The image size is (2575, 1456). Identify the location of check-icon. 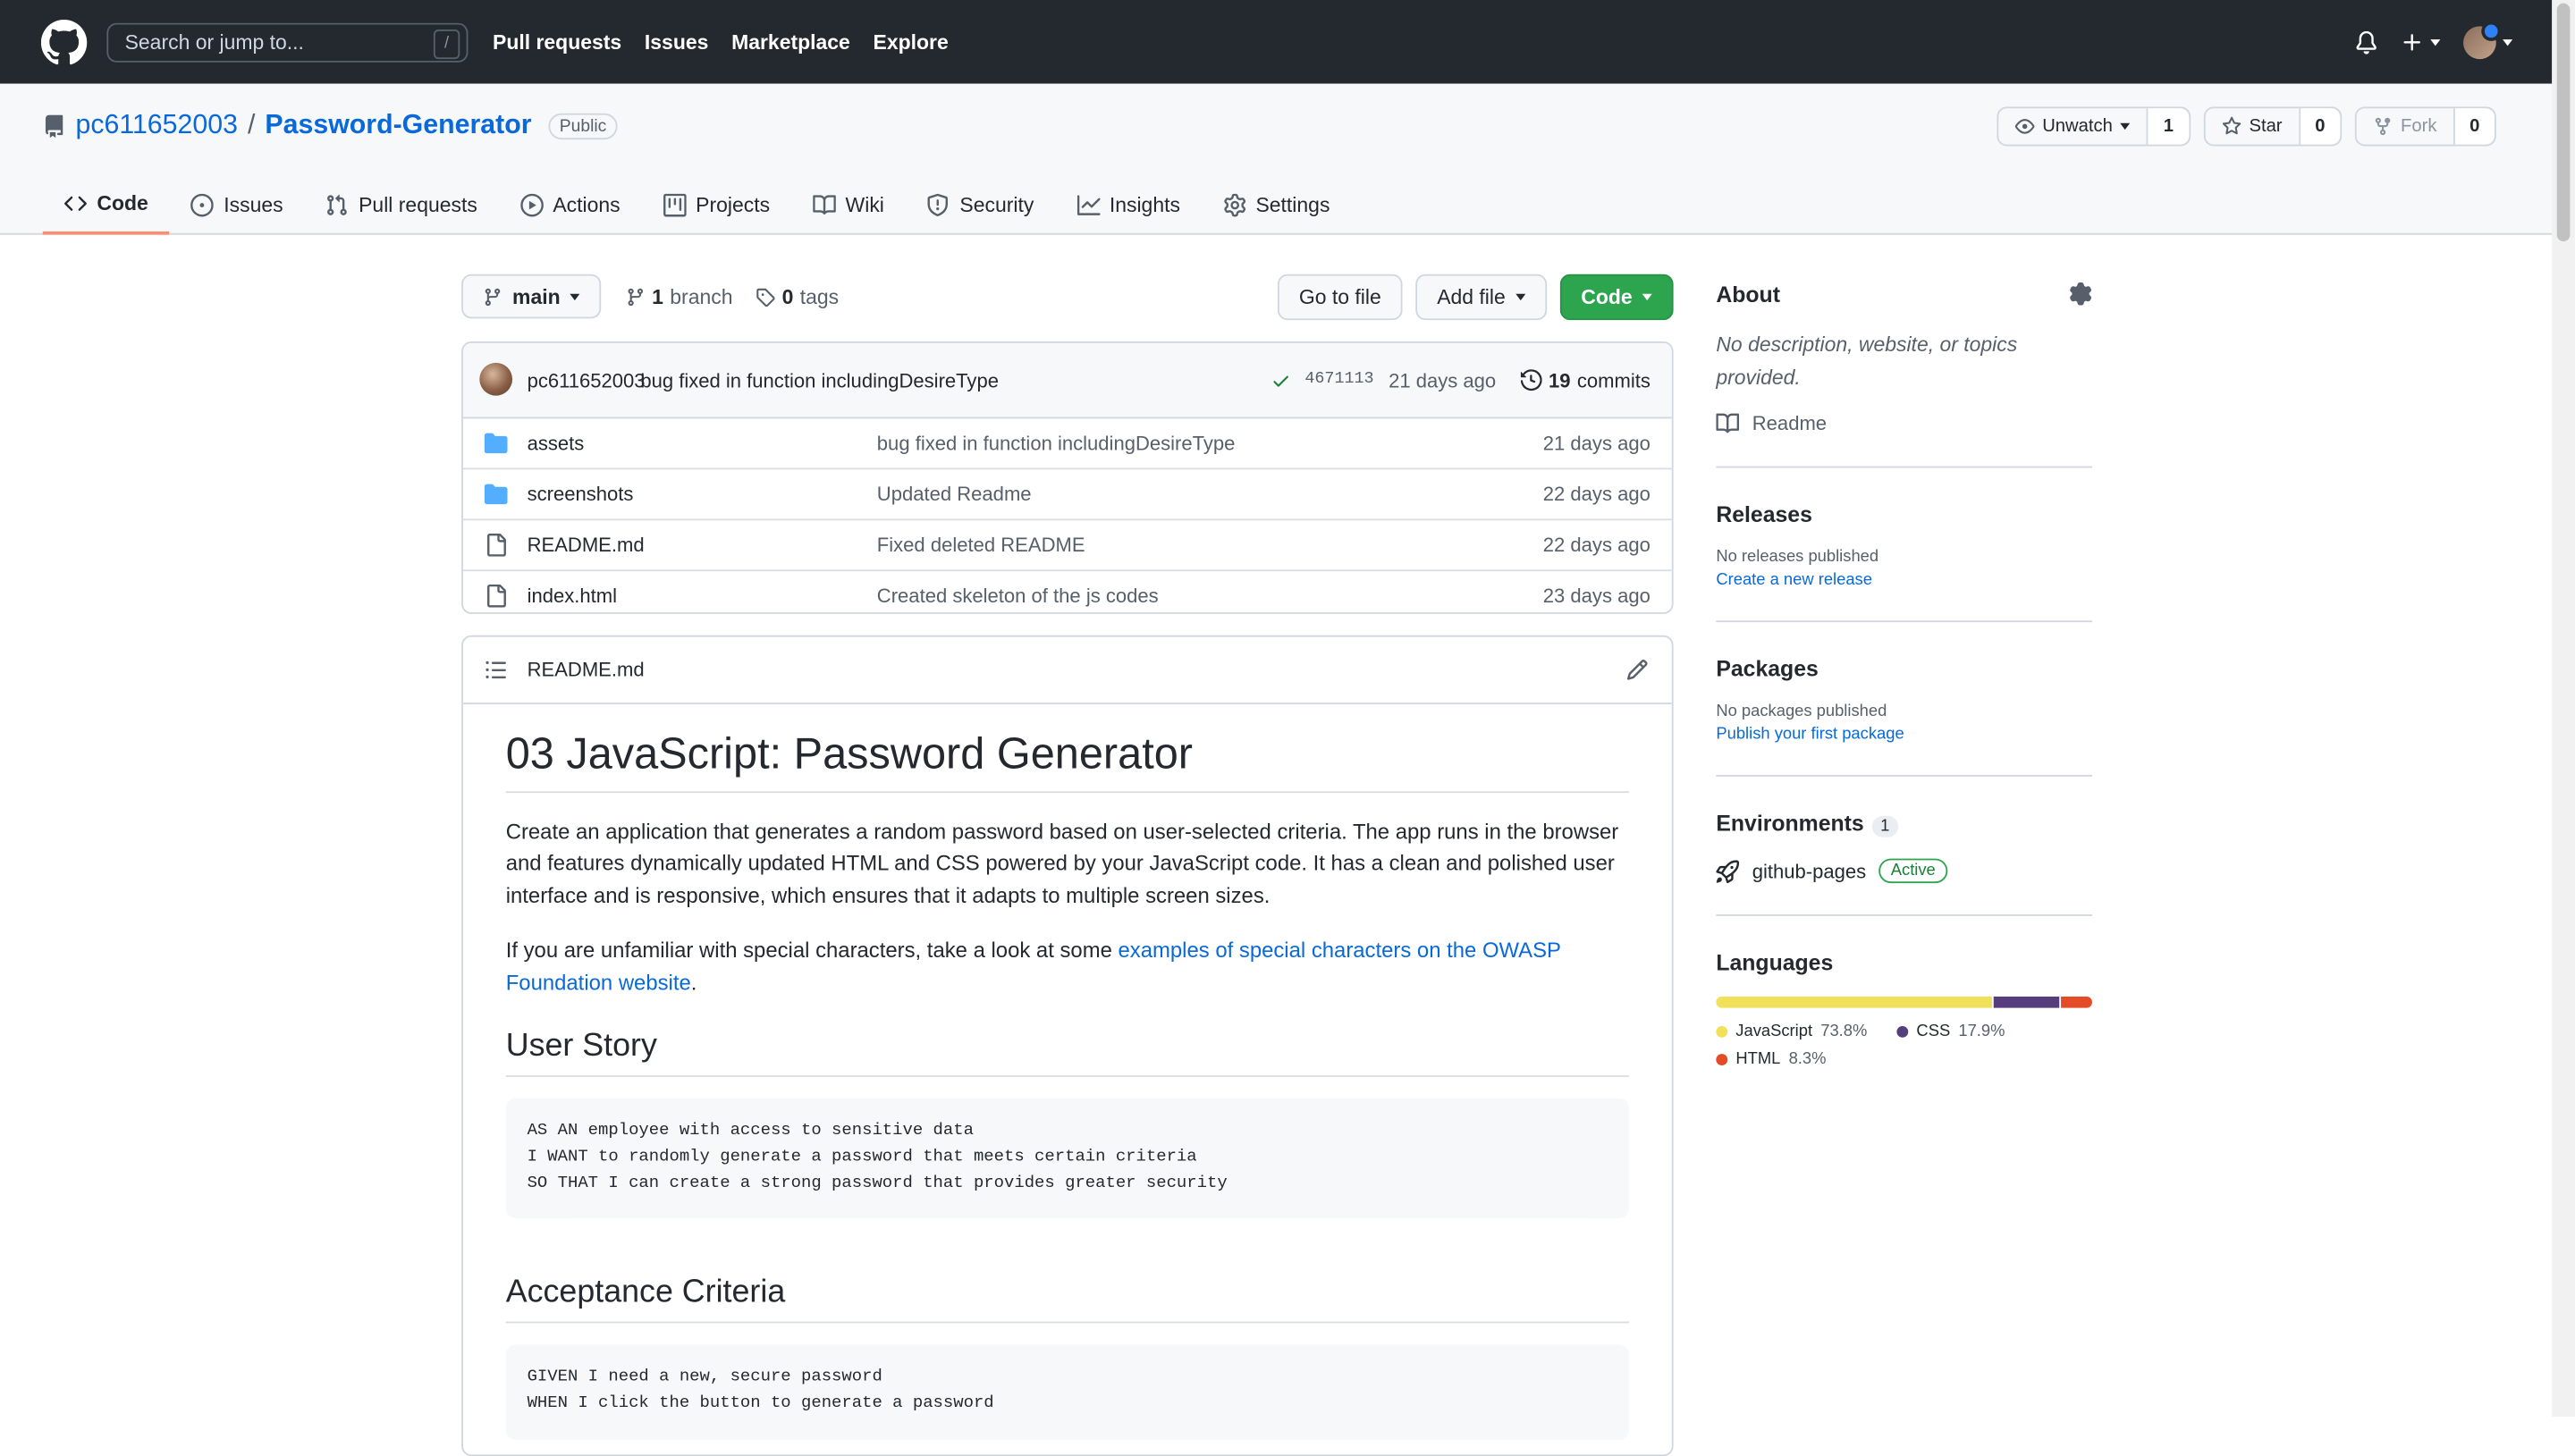
(1280, 380).